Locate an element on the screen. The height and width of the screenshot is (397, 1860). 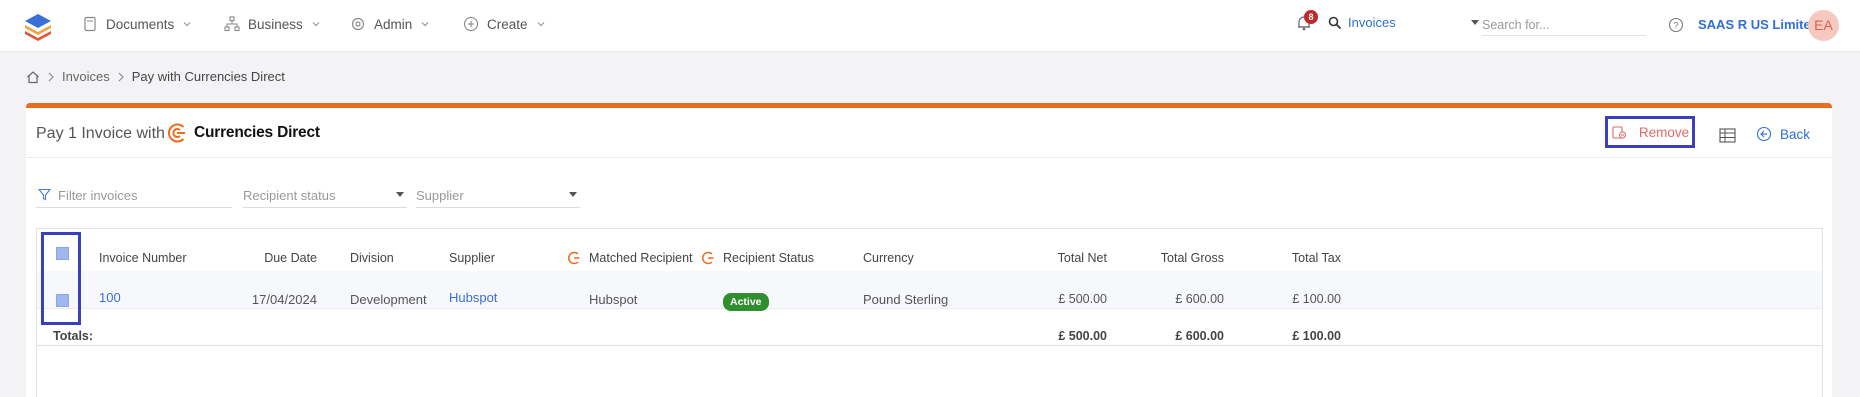
row-checkbox is located at coordinates (62, 300).